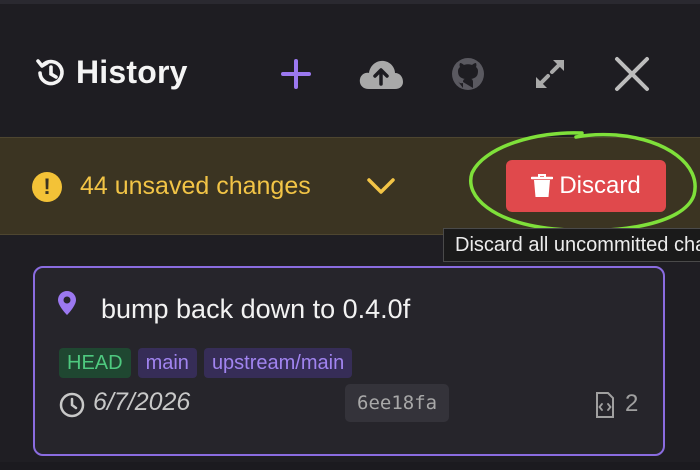 Image resolution: width=700 pixels, height=470 pixels. I want to click on close-icon, so click(632, 74).